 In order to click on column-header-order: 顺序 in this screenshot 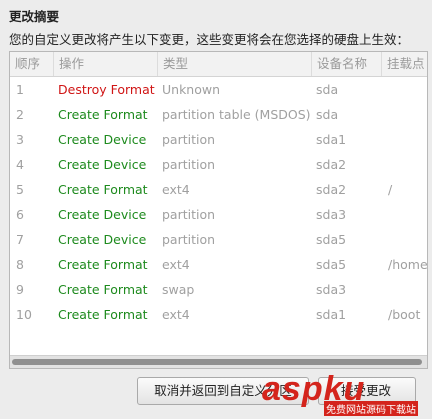, I will do `click(32, 64)`.